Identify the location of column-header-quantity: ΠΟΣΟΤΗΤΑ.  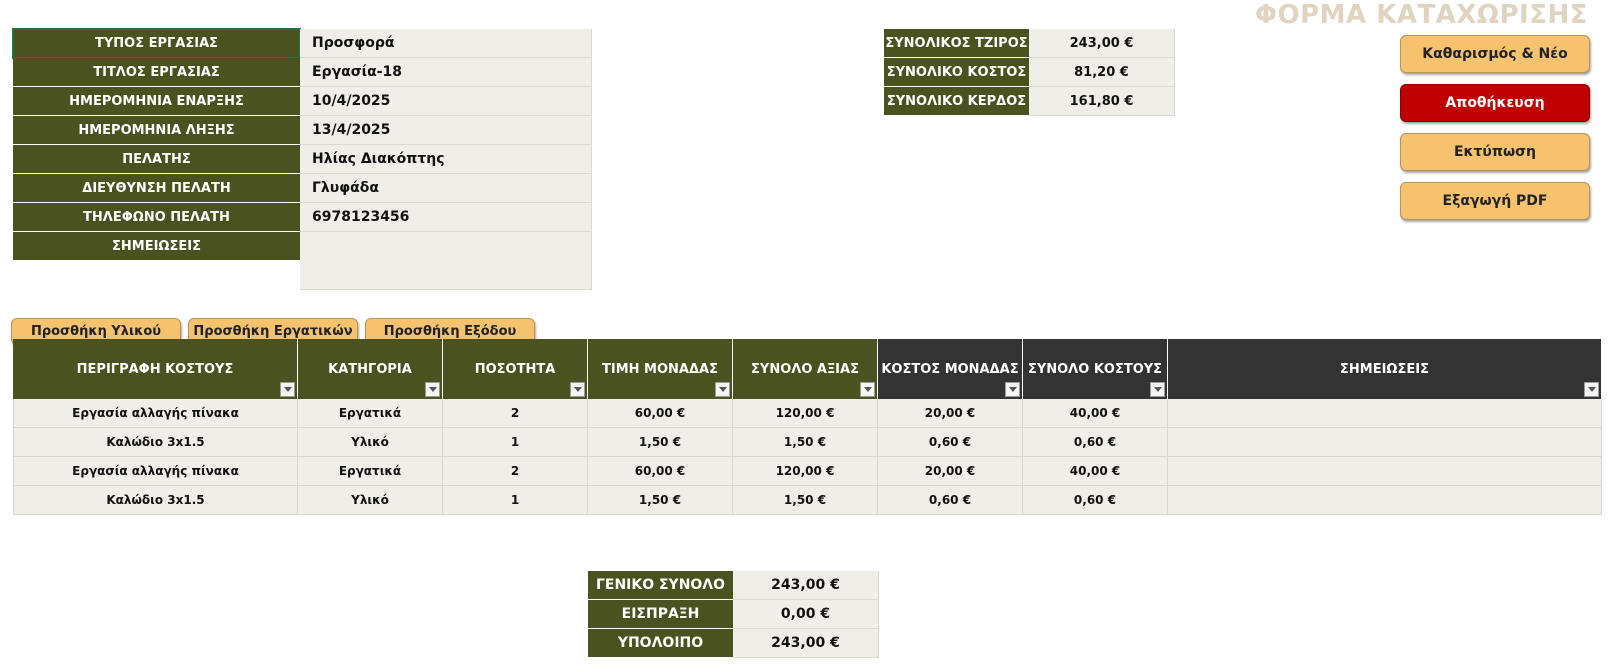
(515, 369).